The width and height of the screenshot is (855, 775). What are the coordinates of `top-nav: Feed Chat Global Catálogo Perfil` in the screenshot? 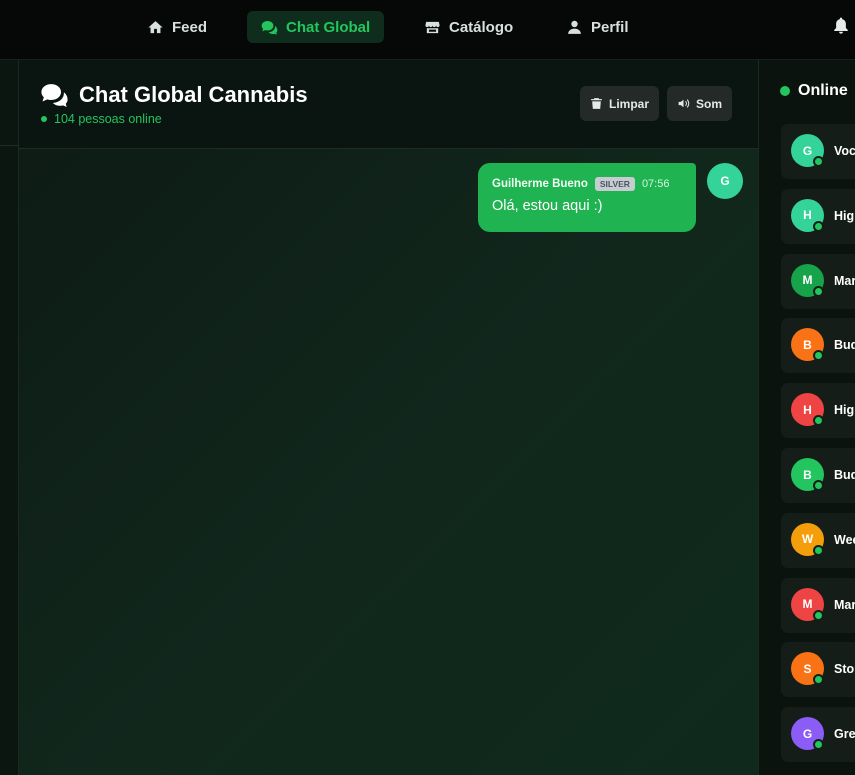 It's located at (427, 30).